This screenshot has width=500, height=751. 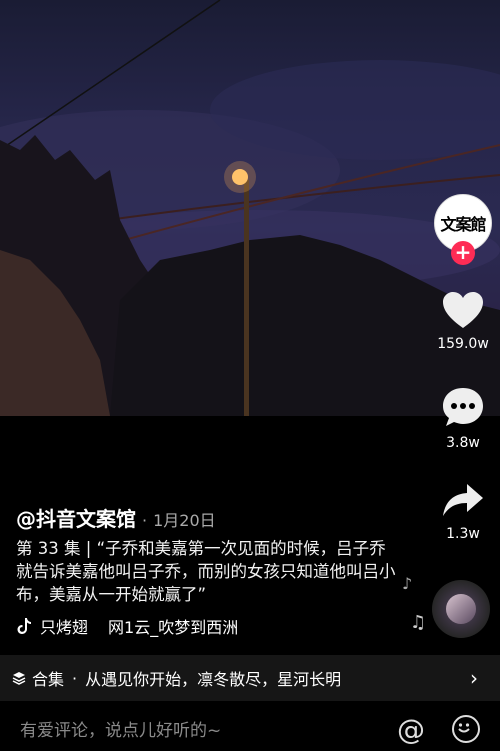 What do you see at coordinates (463, 534) in the screenshot?
I see `share-count: 1.3w` at bounding box center [463, 534].